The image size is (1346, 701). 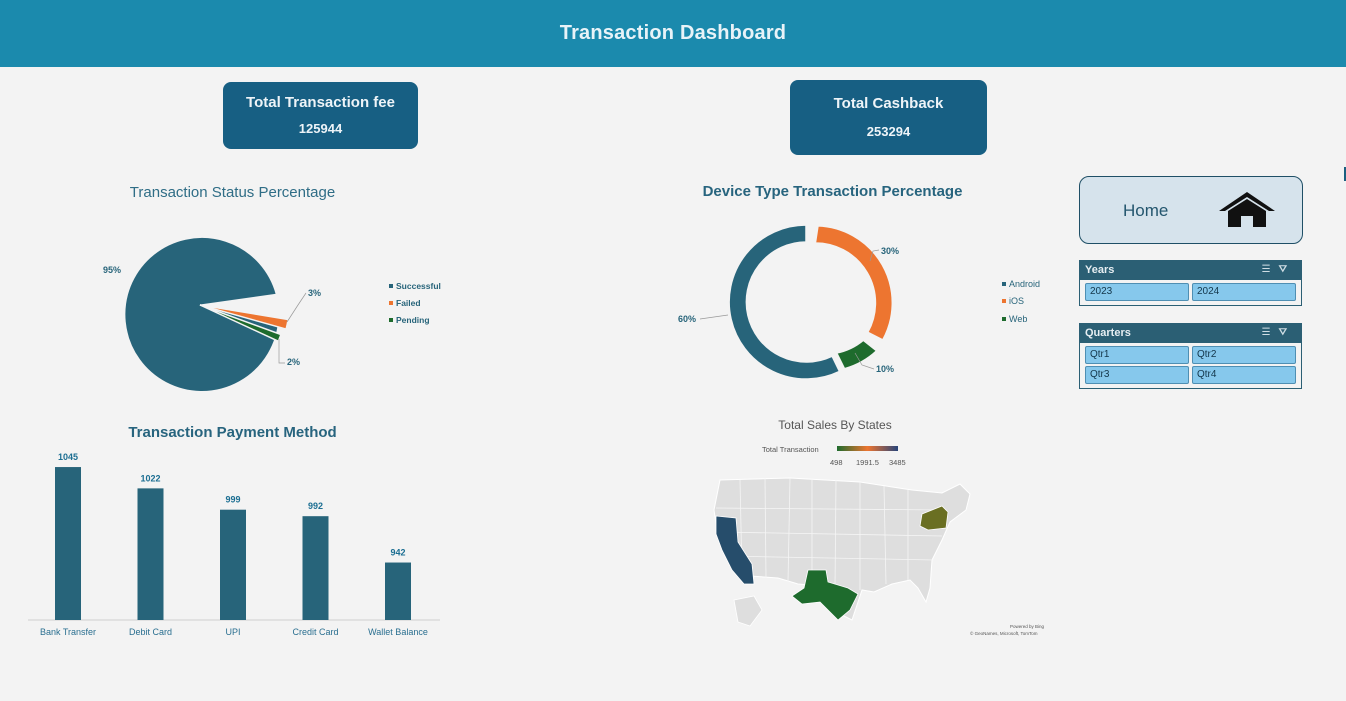 What do you see at coordinates (408, 303) in the screenshot?
I see `legend-failed: Failed` at bounding box center [408, 303].